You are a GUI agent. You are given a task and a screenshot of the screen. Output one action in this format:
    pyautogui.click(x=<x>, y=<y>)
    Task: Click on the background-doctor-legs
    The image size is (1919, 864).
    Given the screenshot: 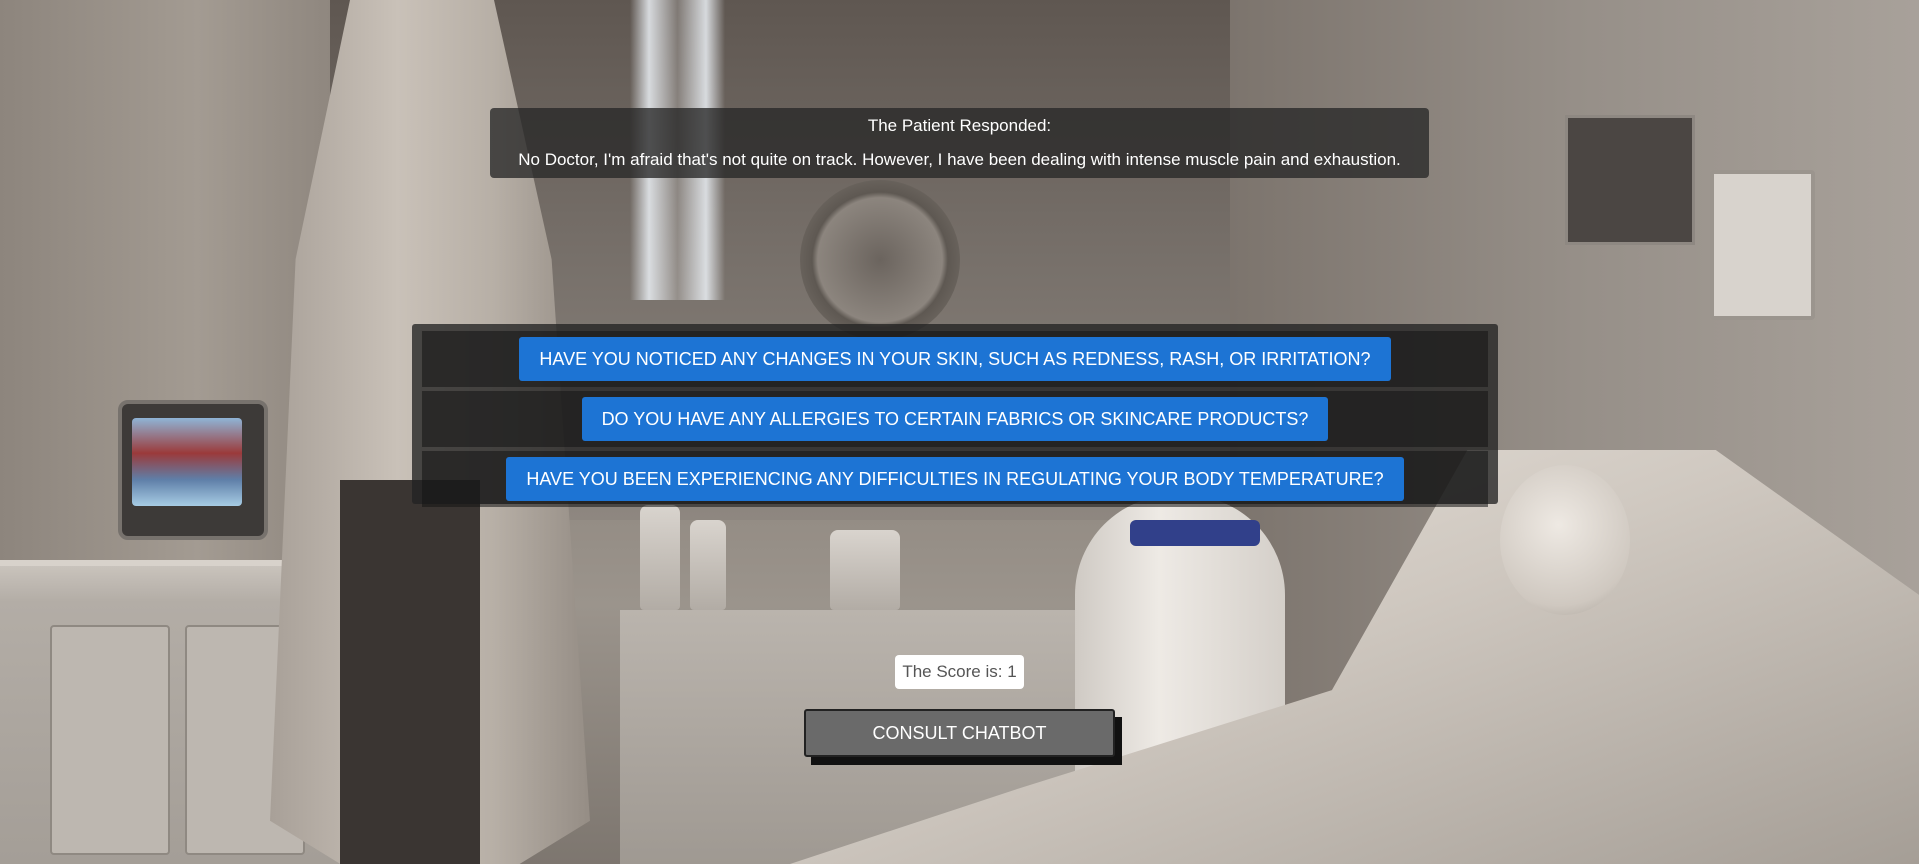 What is the action you would take?
    pyautogui.click(x=410, y=672)
    